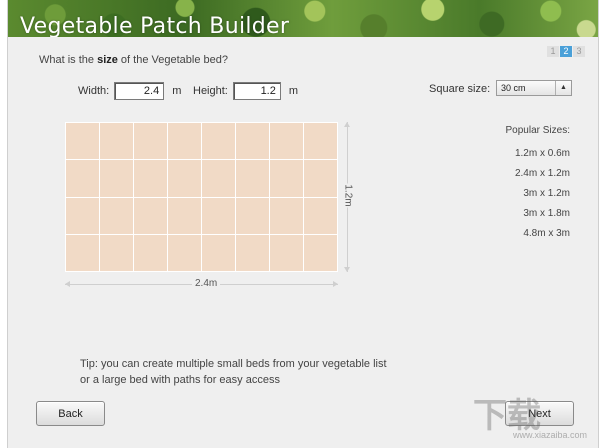 The height and width of the screenshot is (448, 606). What do you see at coordinates (107, 60) in the screenshot?
I see `question-bold: size` at bounding box center [107, 60].